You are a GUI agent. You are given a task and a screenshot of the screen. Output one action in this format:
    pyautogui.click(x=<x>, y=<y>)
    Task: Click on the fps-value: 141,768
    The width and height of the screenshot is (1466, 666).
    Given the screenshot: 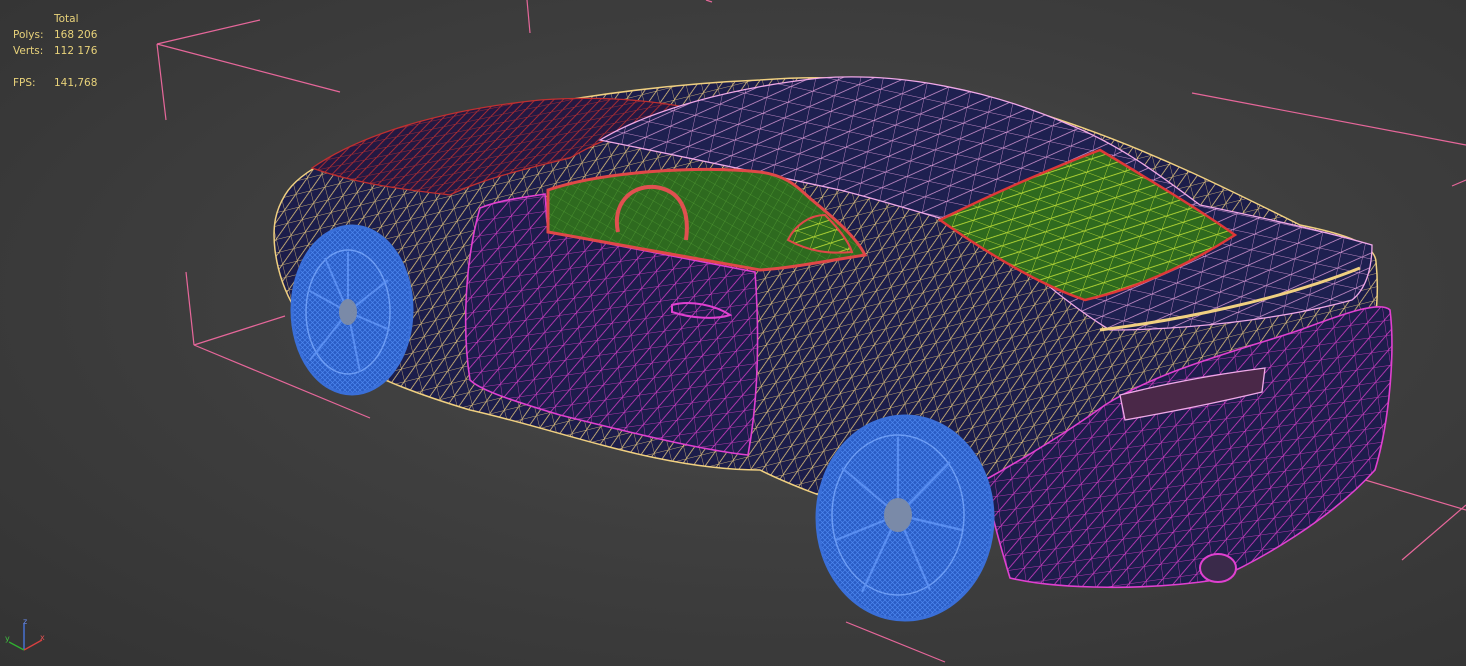 What is the action you would take?
    pyautogui.click(x=76, y=83)
    